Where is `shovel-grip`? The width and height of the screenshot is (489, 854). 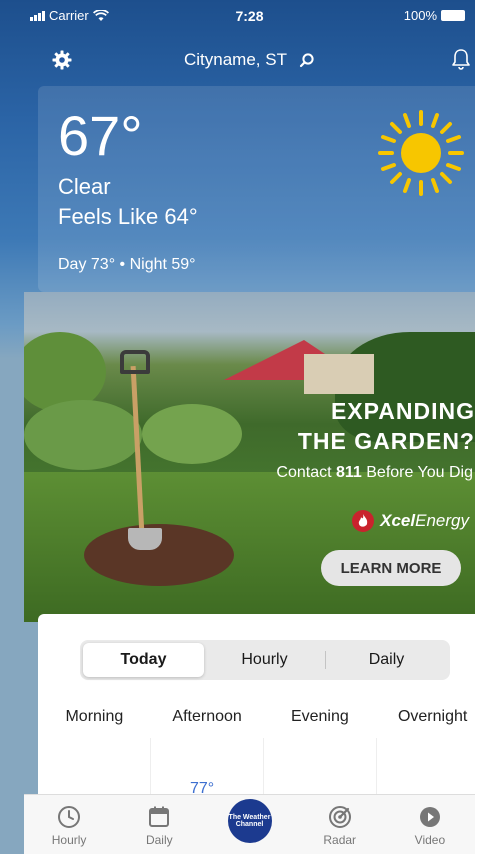 shovel-grip is located at coordinates (135, 362).